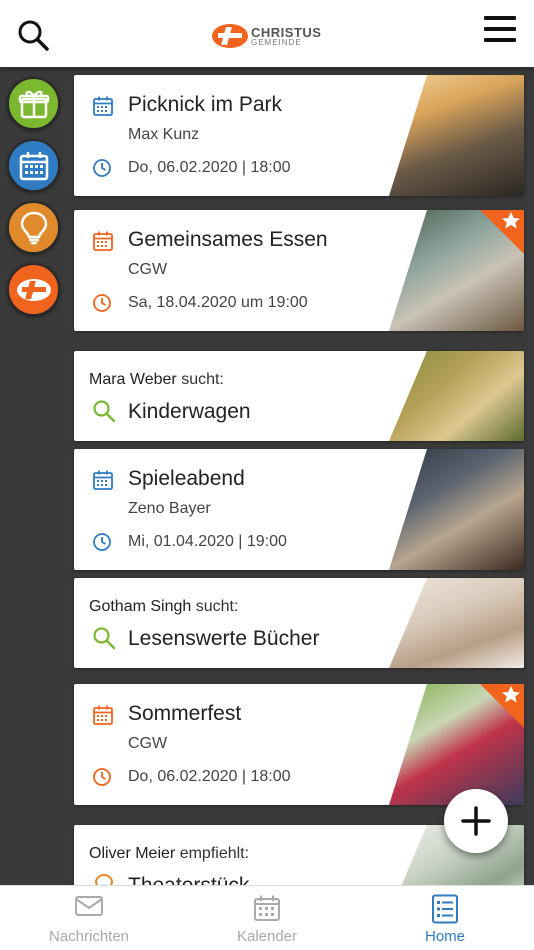 This screenshot has height=950, width=534. What do you see at coordinates (445, 909) in the screenshot?
I see `list-icon` at bounding box center [445, 909].